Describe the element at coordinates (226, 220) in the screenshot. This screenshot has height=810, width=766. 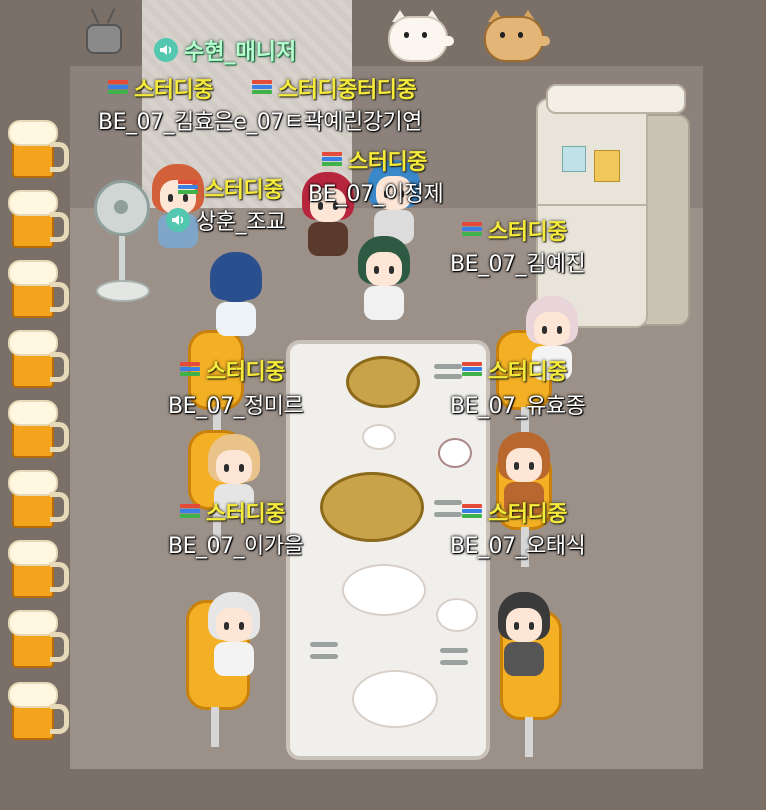
I see `voice-label-assistant: 상훈_조교` at that location.